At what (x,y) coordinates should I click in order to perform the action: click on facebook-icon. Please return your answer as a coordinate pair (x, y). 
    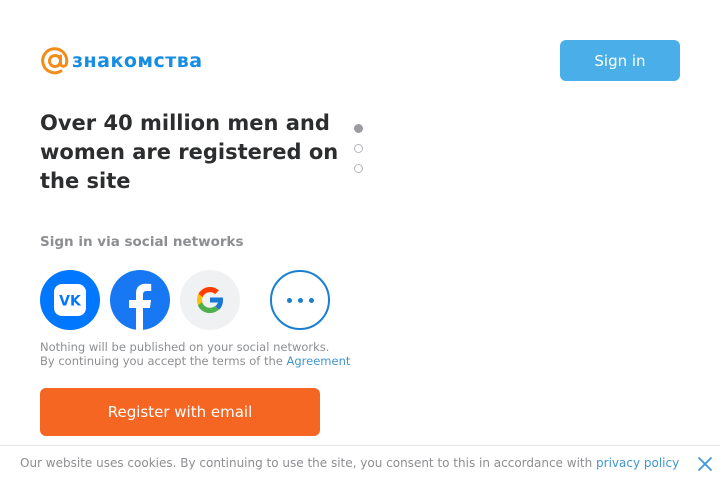
    Looking at the image, I should click on (140, 306).